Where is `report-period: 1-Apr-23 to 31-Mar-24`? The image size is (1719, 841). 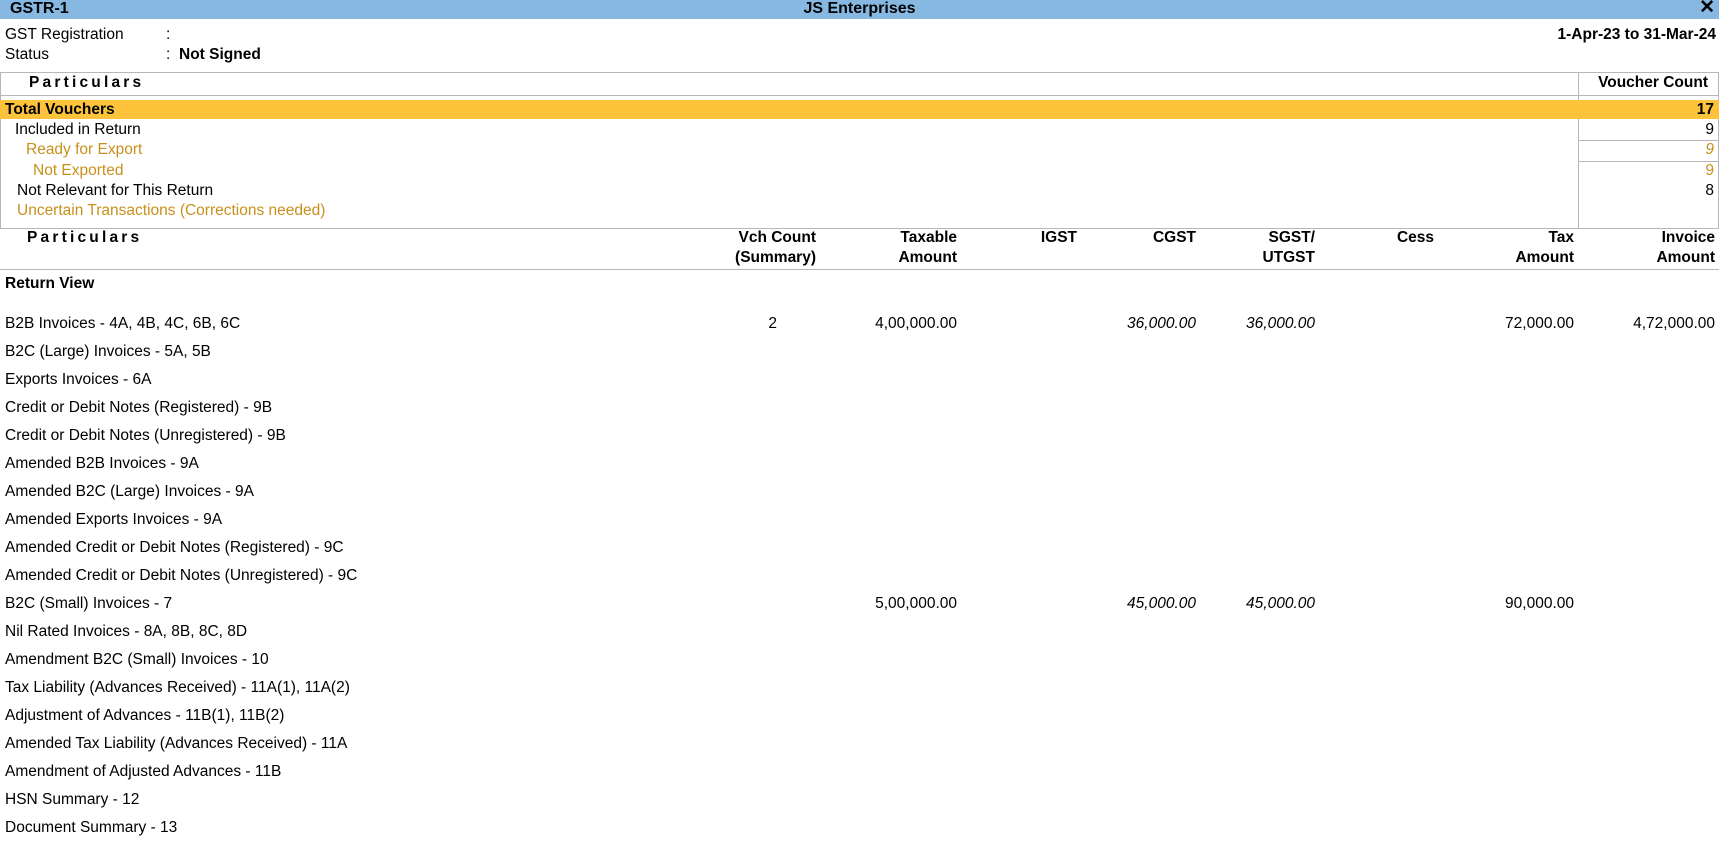
report-period: 1-Apr-23 to 31-Mar-24 is located at coordinates (1637, 35).